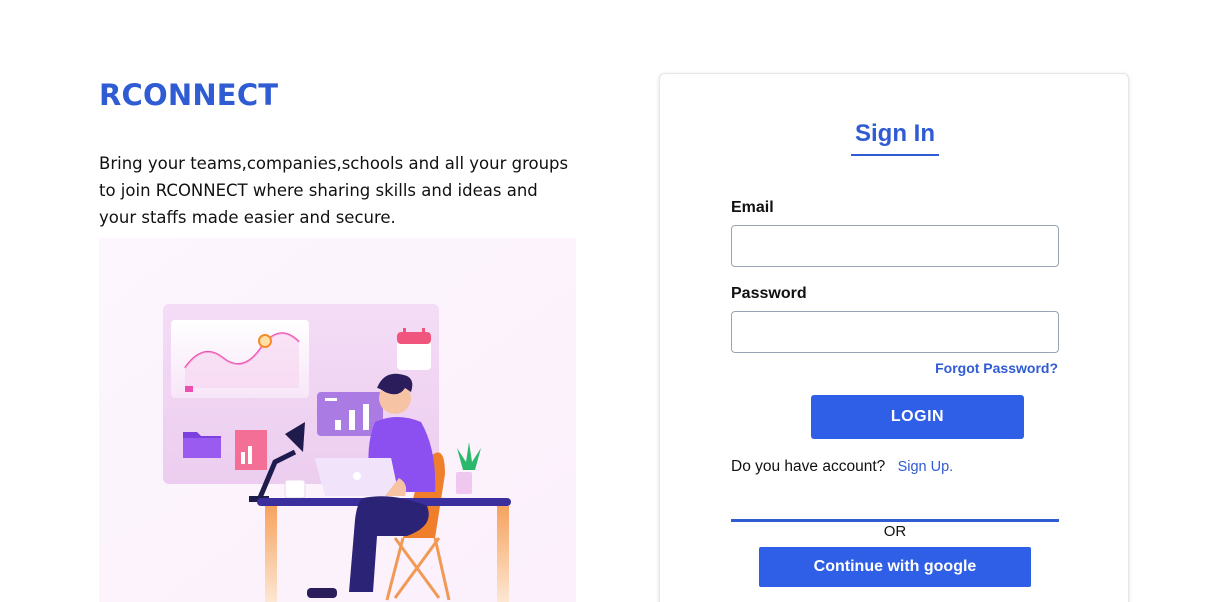 The width and height of the screenshot is (1231, 602). Describe the element at coordinates (895, 567) in the screenshot. I see `continue-with-google-button: Continue with google` at that location.